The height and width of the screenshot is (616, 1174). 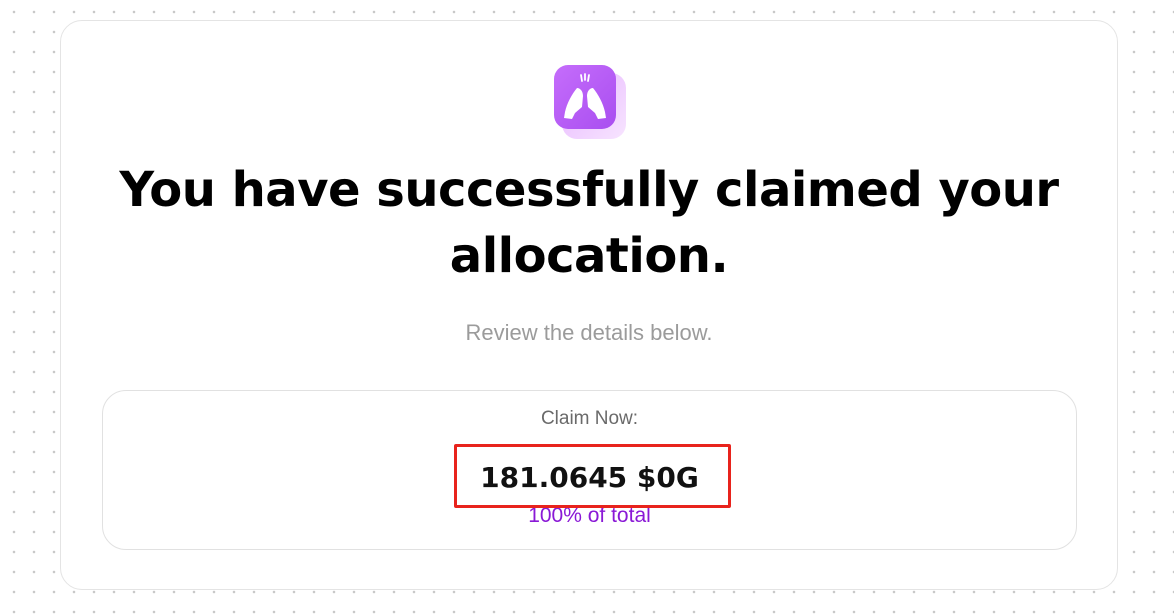 What do you see at coordinates (590, 102) in the screenshot?
I see `praising-hands-icon` at bounding box center [590, 102].